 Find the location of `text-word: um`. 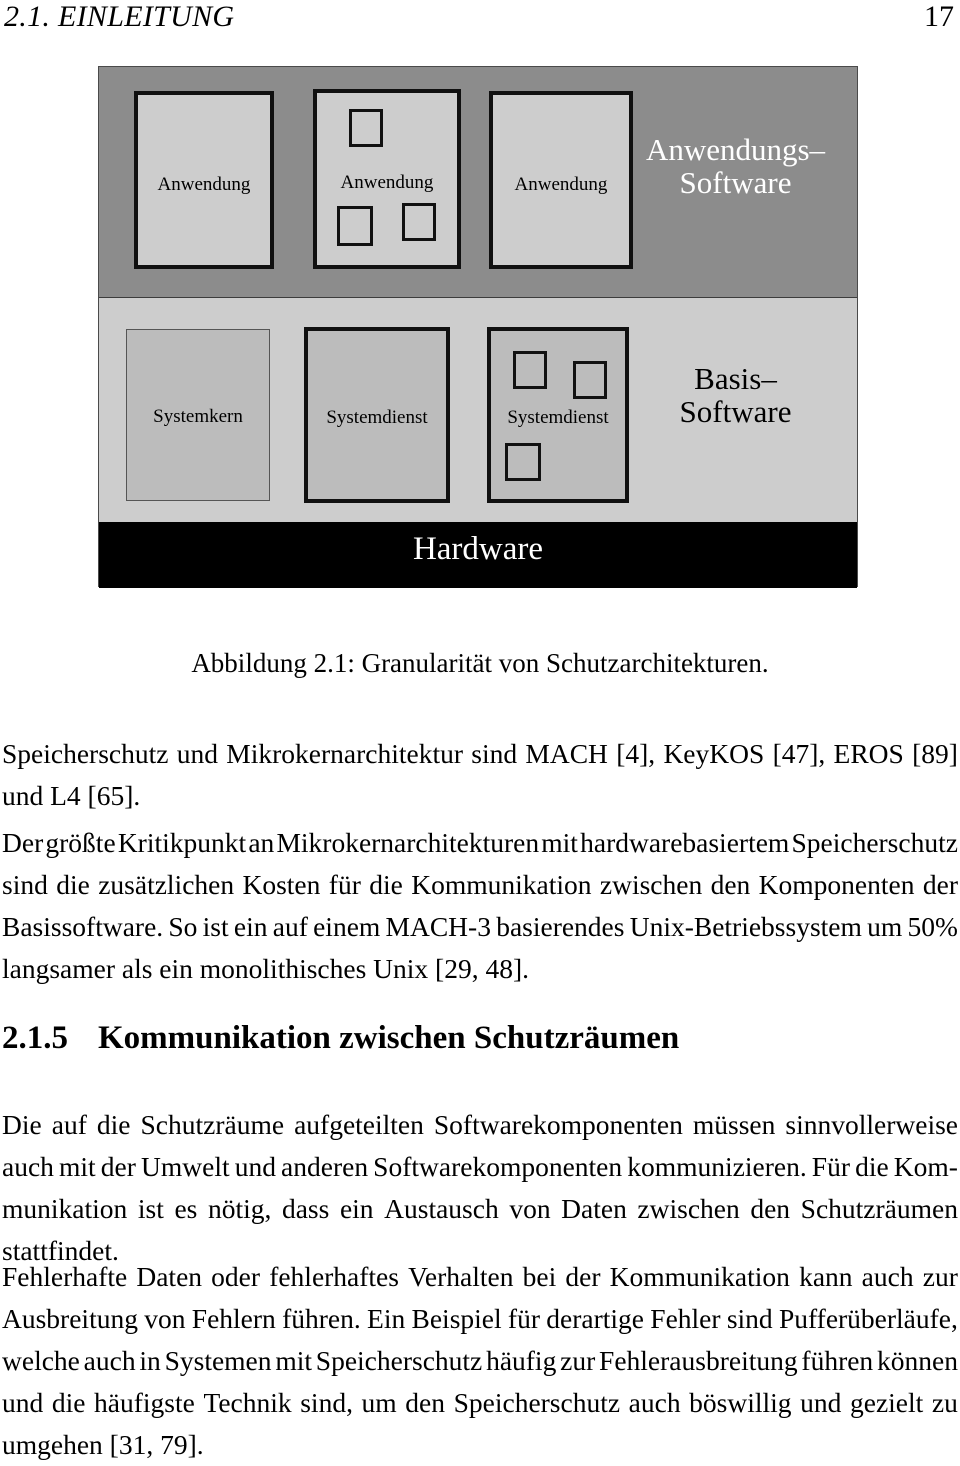

text-word: um is located at coordinates (885, 926).